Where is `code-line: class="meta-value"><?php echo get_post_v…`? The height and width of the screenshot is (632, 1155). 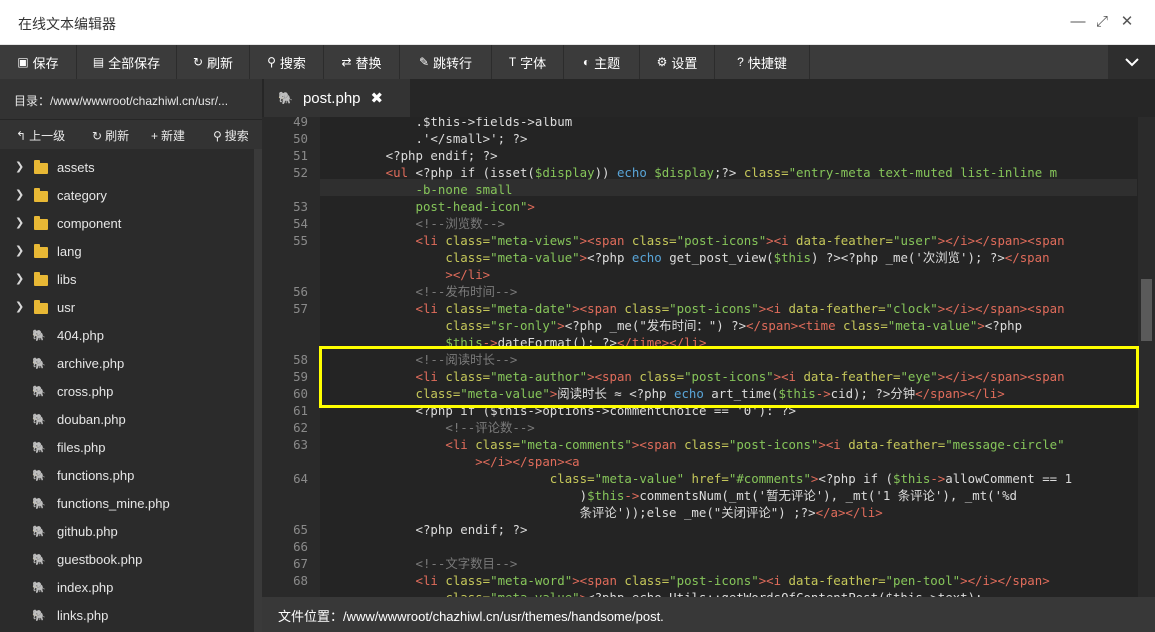
code-line: class="meta-value"><?php echo get_post_v… is located at coordinates (687, 257).